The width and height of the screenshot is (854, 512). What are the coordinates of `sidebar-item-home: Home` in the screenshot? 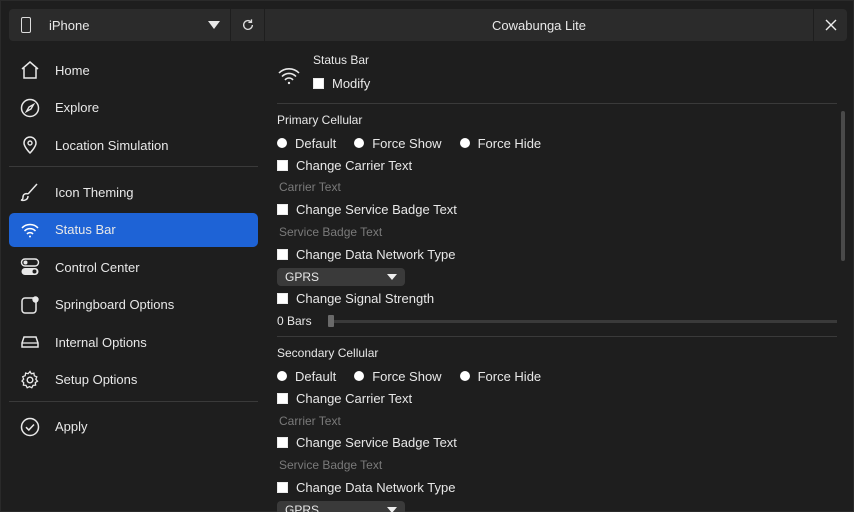 It's located at (133, 70).